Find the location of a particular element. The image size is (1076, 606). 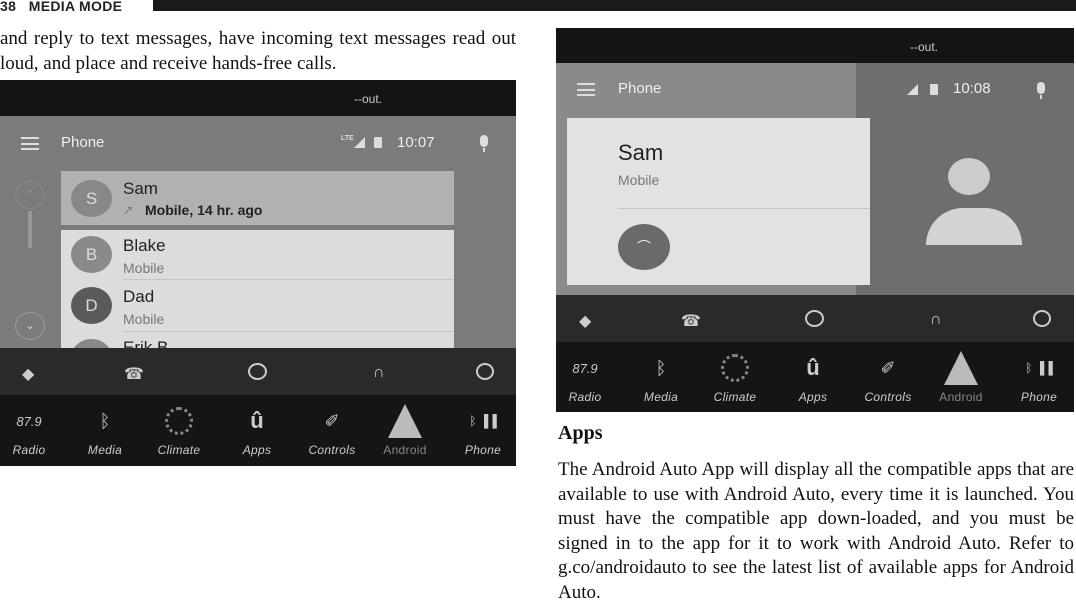

avatar: S is located at coordinates (91, 198).